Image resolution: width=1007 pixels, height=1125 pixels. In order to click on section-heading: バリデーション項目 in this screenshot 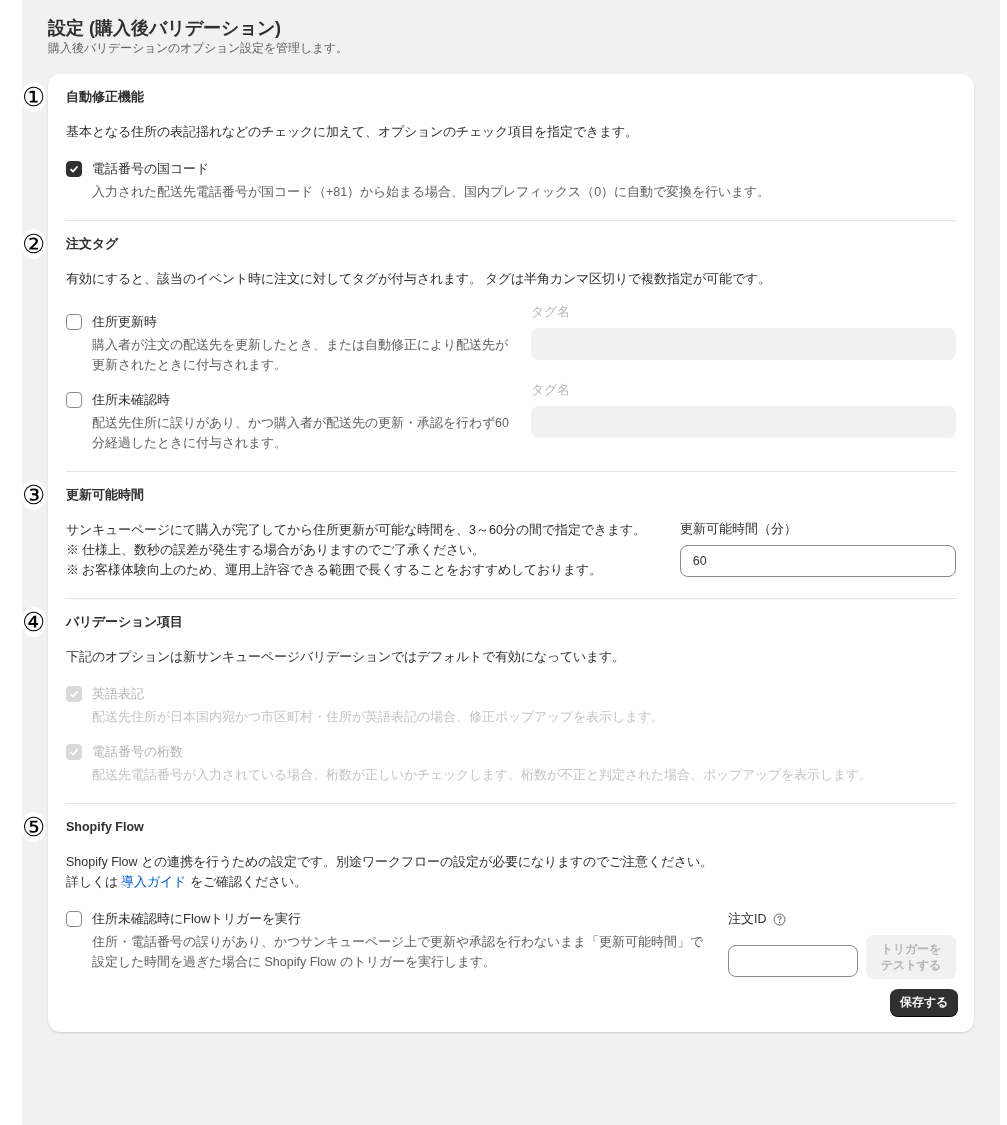, I will do `click(125, 622)`.